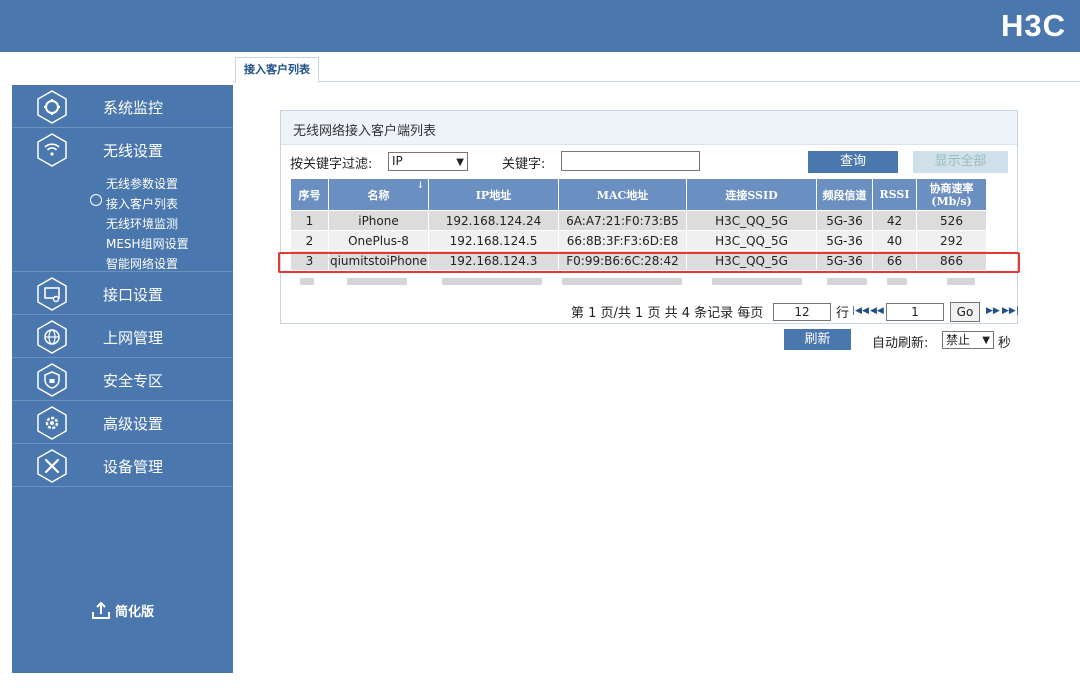 The height and width of the screenshot is (688, 1080). I want to click on sidebar-item-label: 上网管理, so click(133, 338).